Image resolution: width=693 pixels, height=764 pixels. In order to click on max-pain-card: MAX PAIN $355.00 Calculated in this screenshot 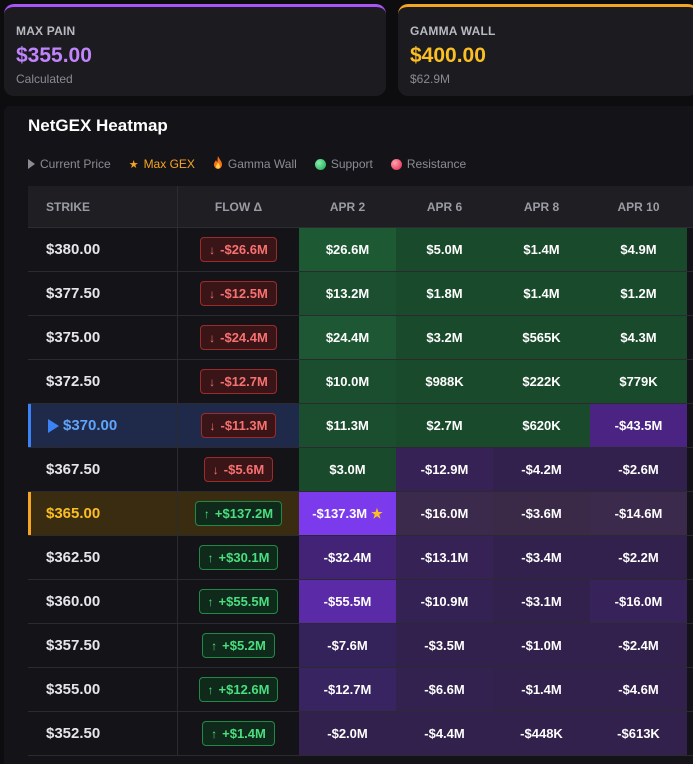, I will do `click(195, 50)`.